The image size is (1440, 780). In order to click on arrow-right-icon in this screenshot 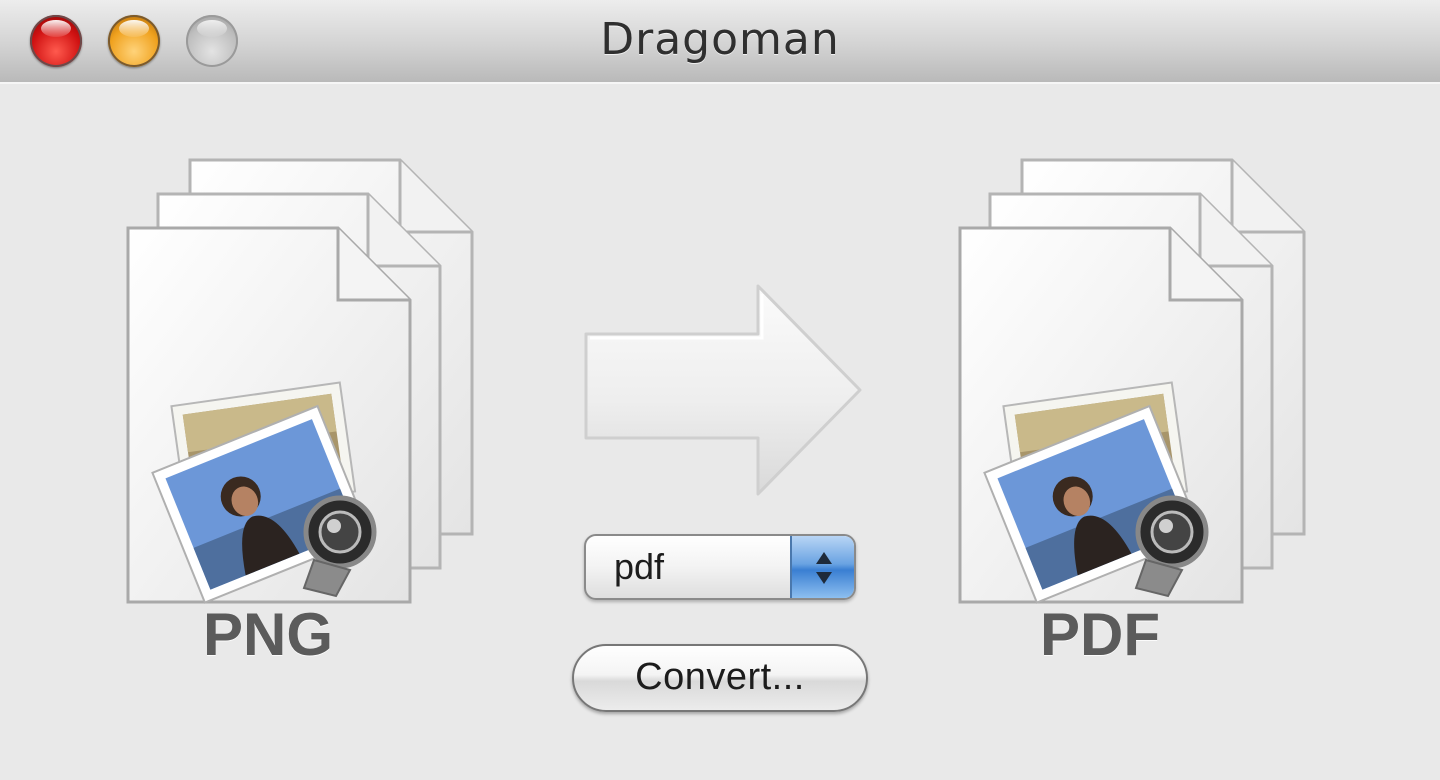, I will do `click(723, 390)`.